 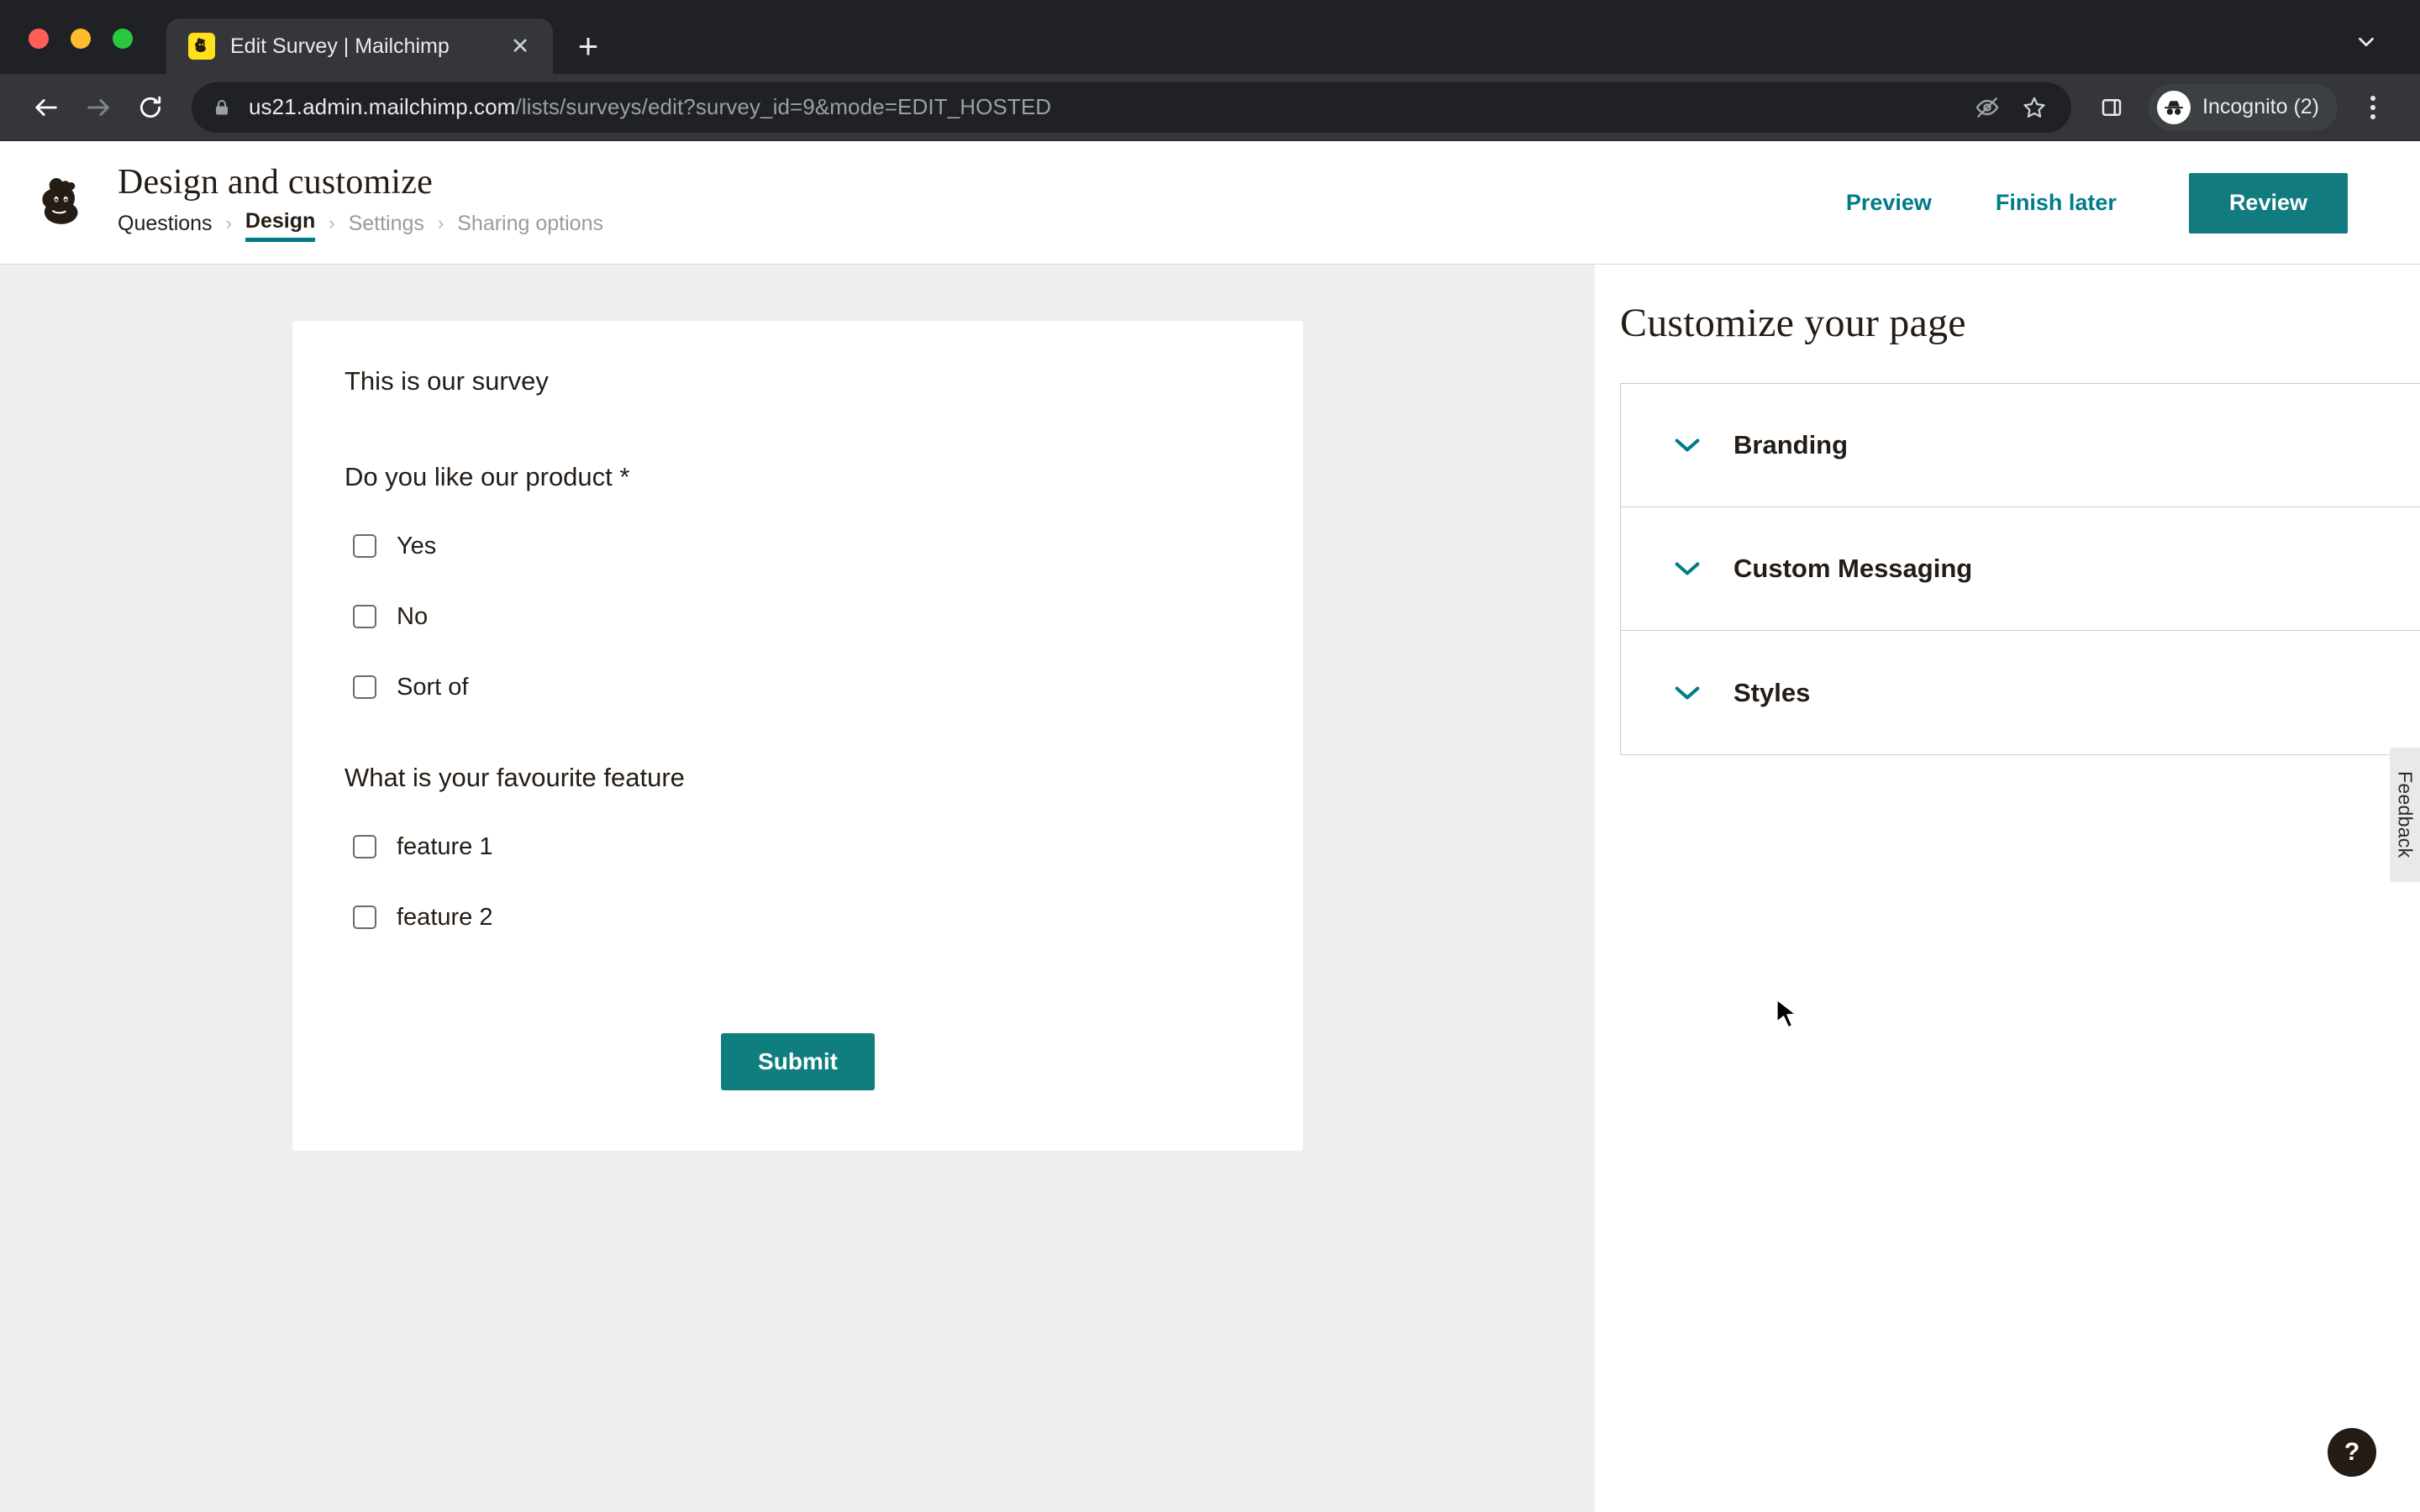 I want to click on tab-search-chevron-icon, so click(x=2366, y=42).